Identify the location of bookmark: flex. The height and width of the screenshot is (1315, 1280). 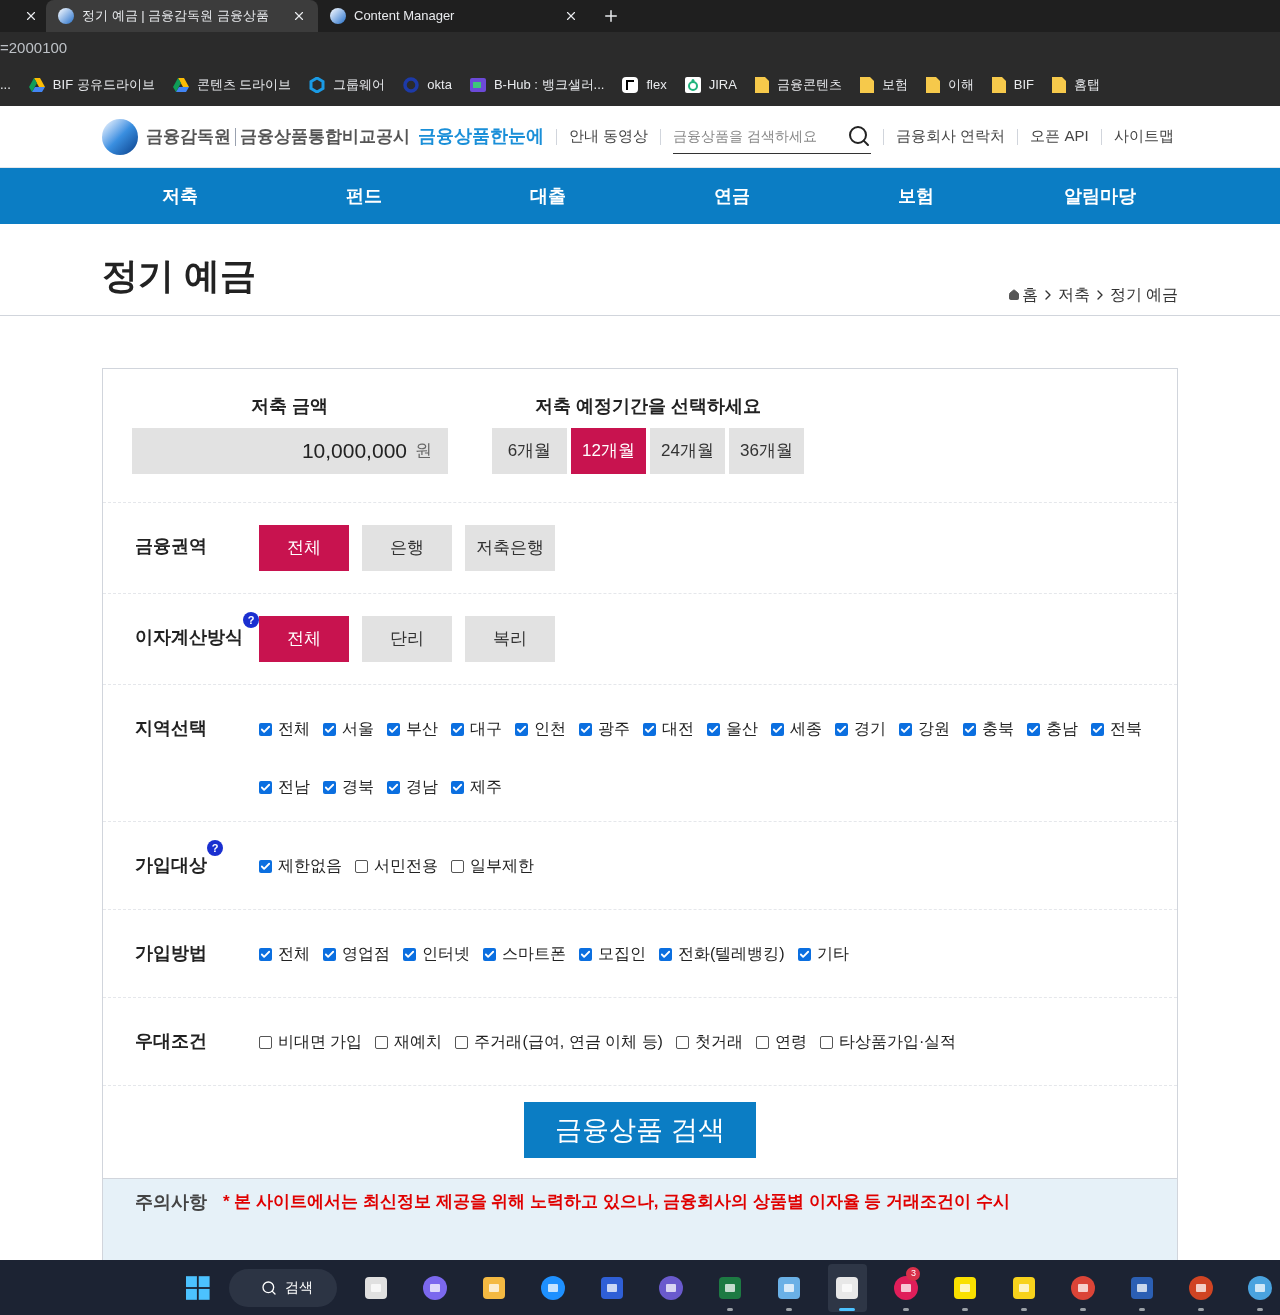
(644, 85).